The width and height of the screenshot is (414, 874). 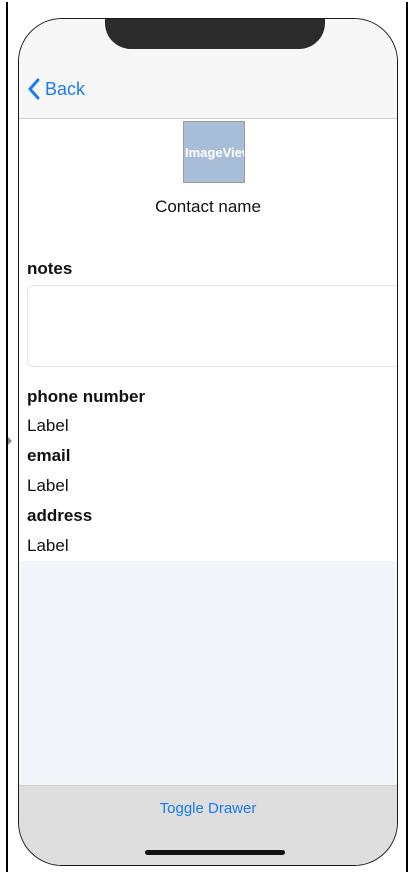 What do you see at coordinates (208, 825) in the screenshot?
I see `bottom-toolbar: Toggle Drawer` at bounding box center [208, 825].